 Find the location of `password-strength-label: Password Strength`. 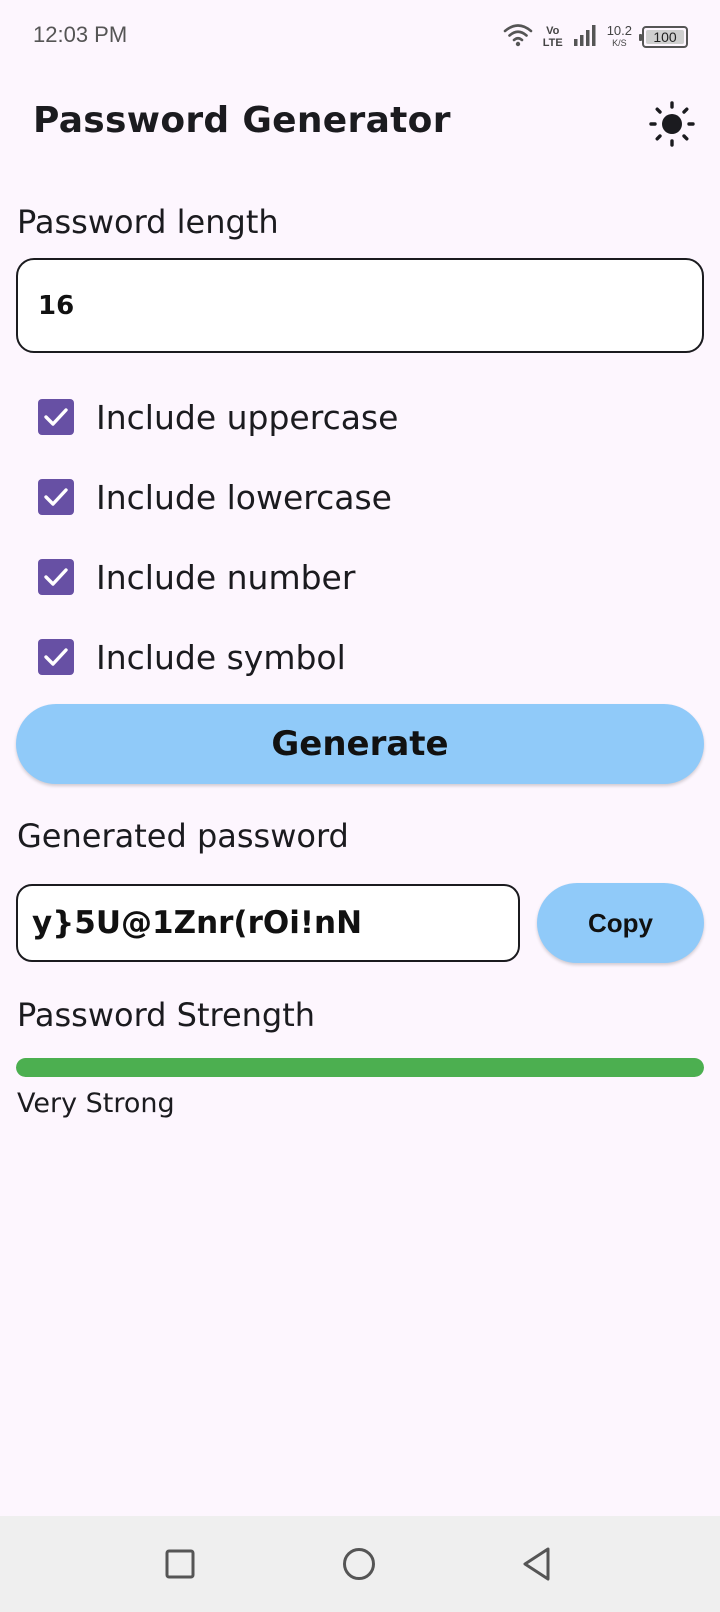

password-strength-label: Password Strength is located at coordinates (166, 1015).